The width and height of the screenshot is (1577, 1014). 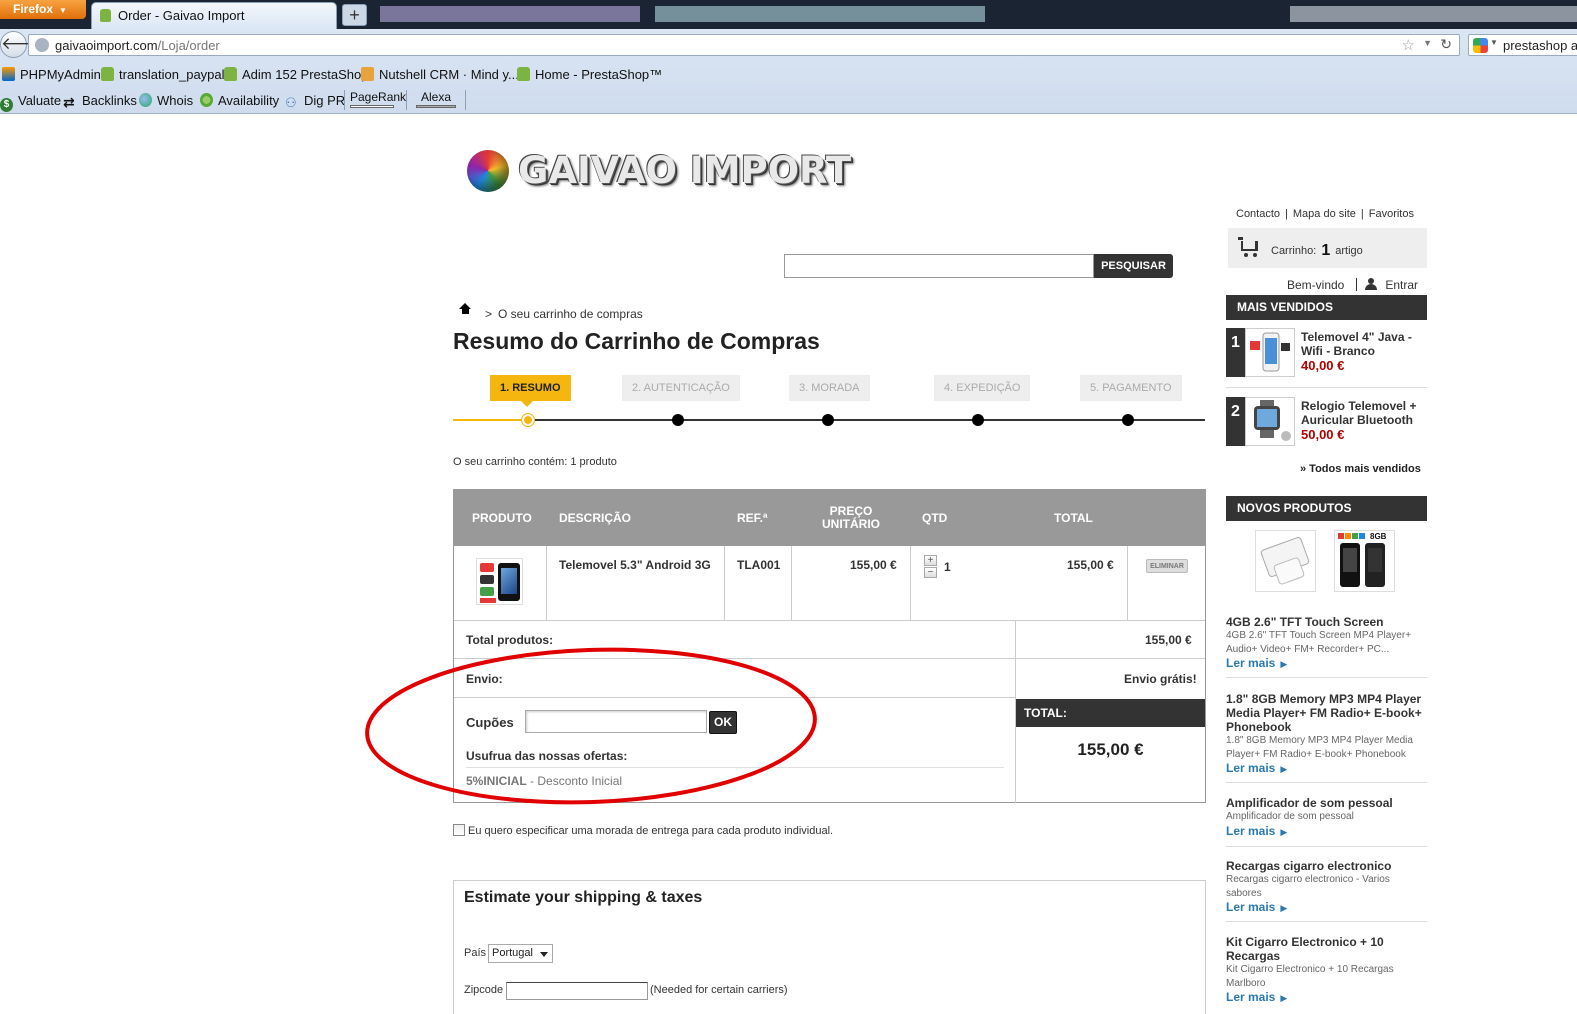 I want to click on sitemap-link: Mapa do site, so click(x=1324, y=214).